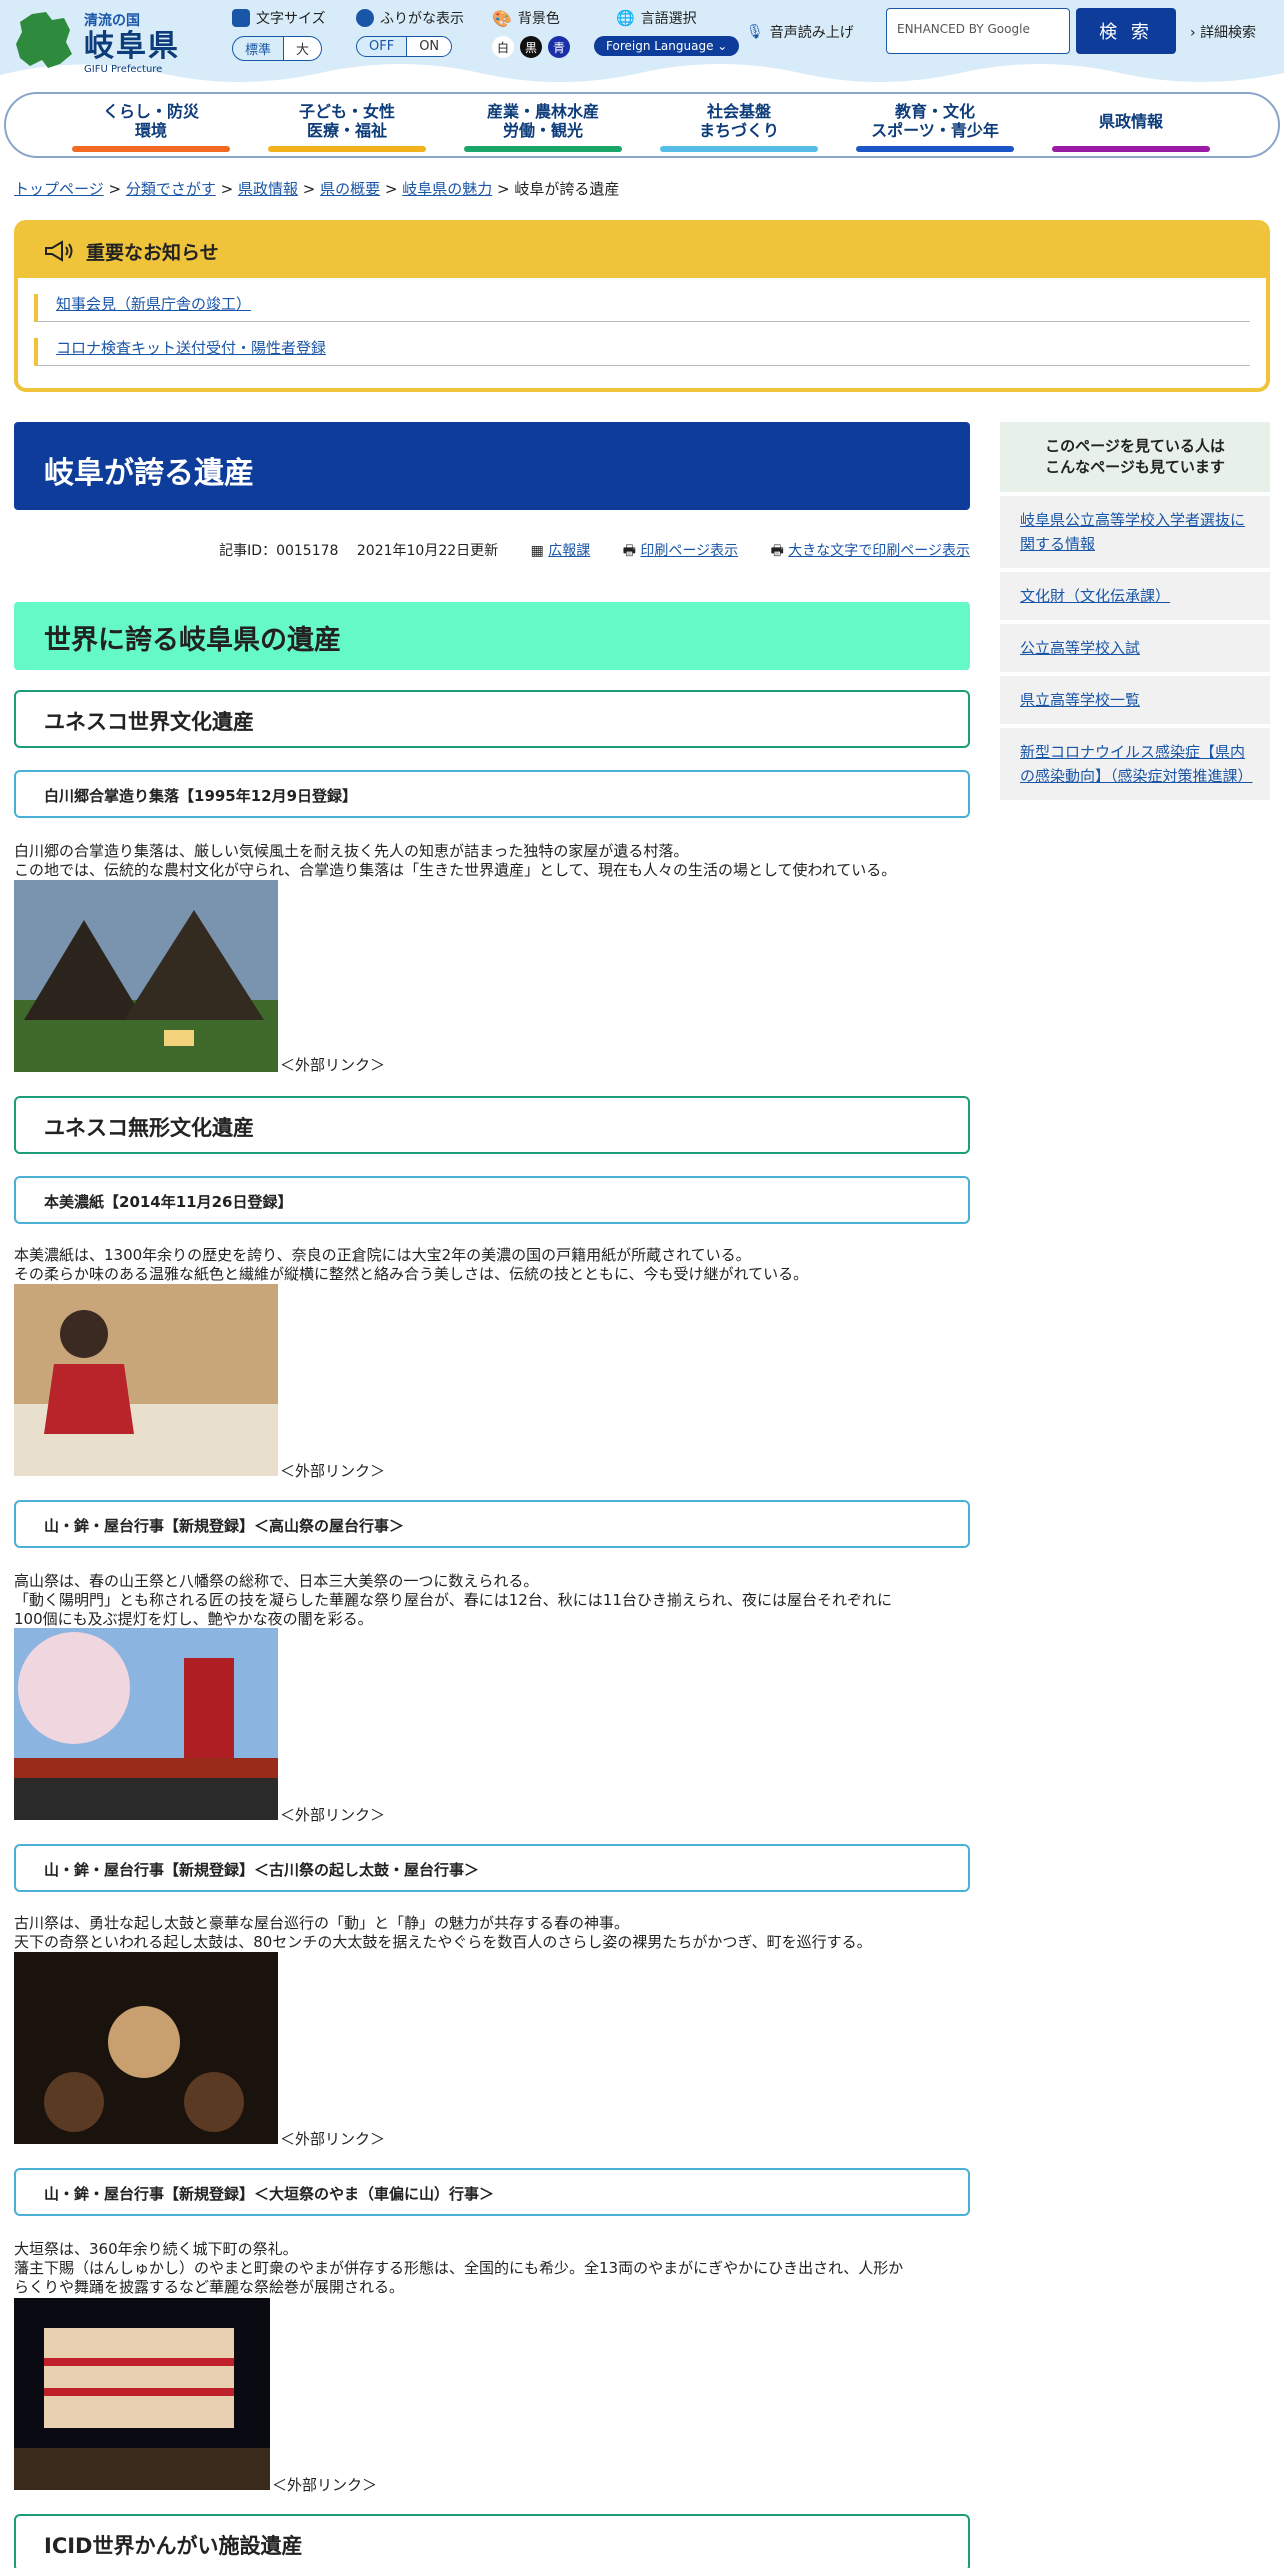  I want to click on font-size-standard-button: 標準, so click(258, 48).